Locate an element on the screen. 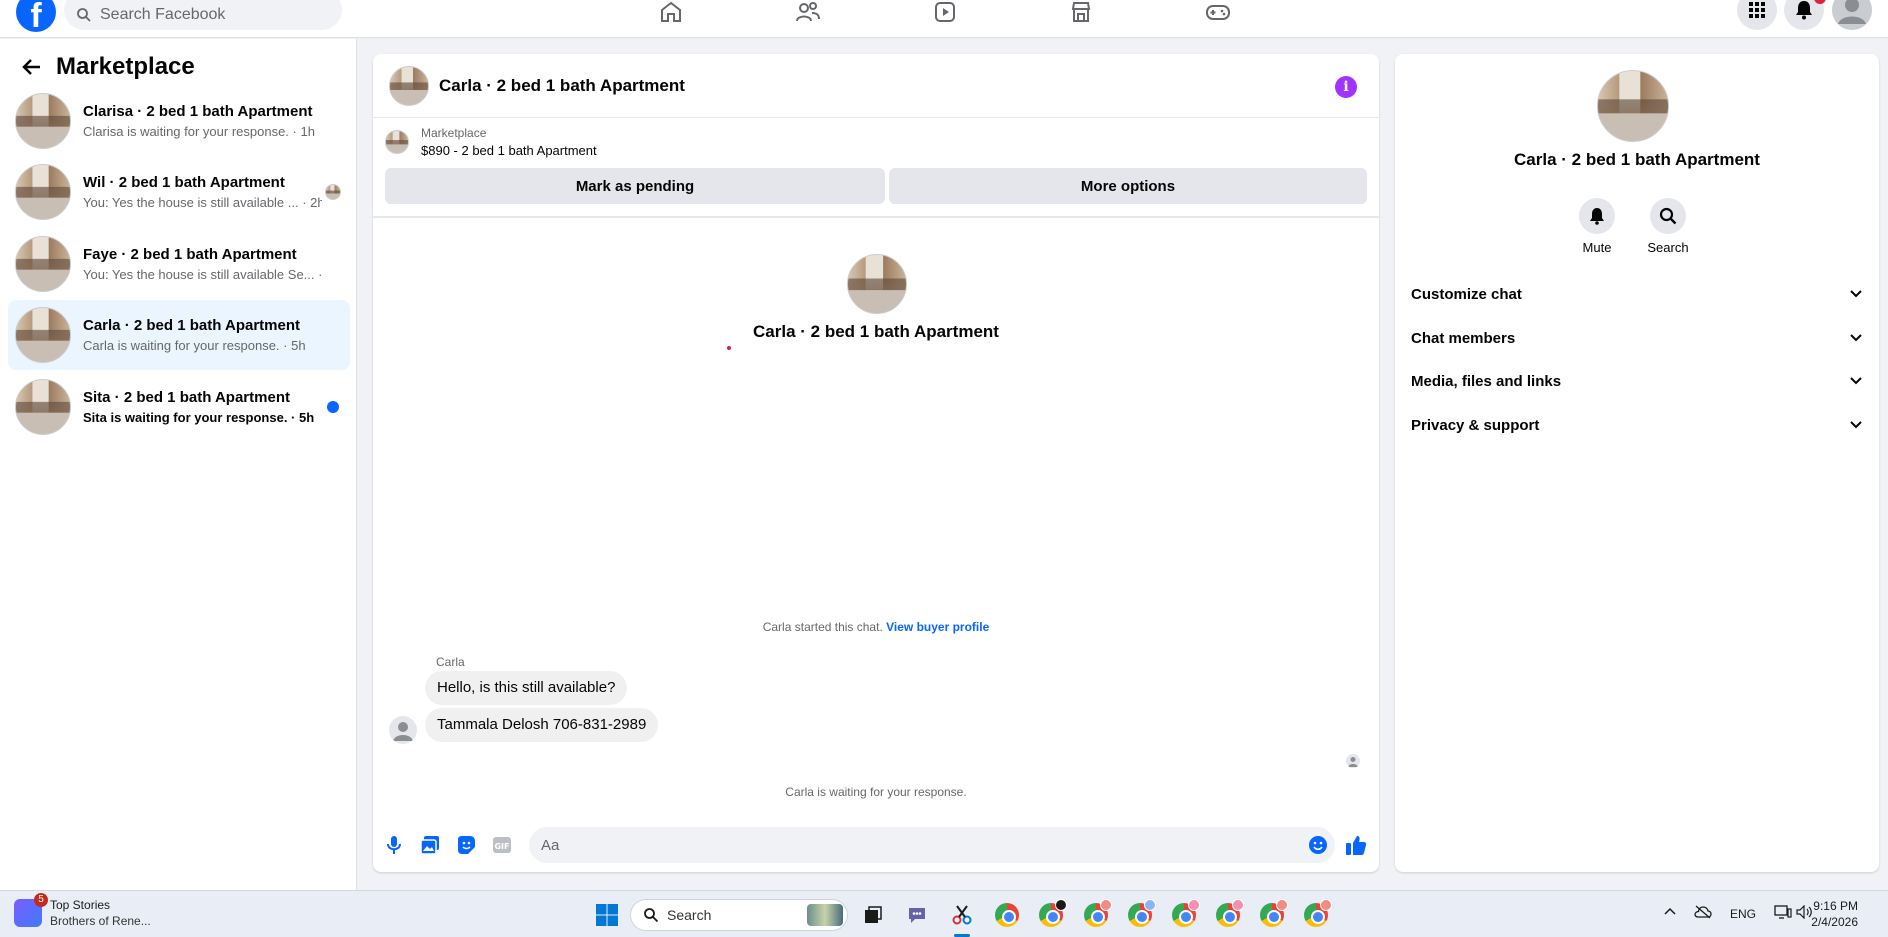 The width and height of the screenshot is (1888, 937). conversation-title: Wil · 2 bed 1 bath Apartment is located at coordinates (184, 182).